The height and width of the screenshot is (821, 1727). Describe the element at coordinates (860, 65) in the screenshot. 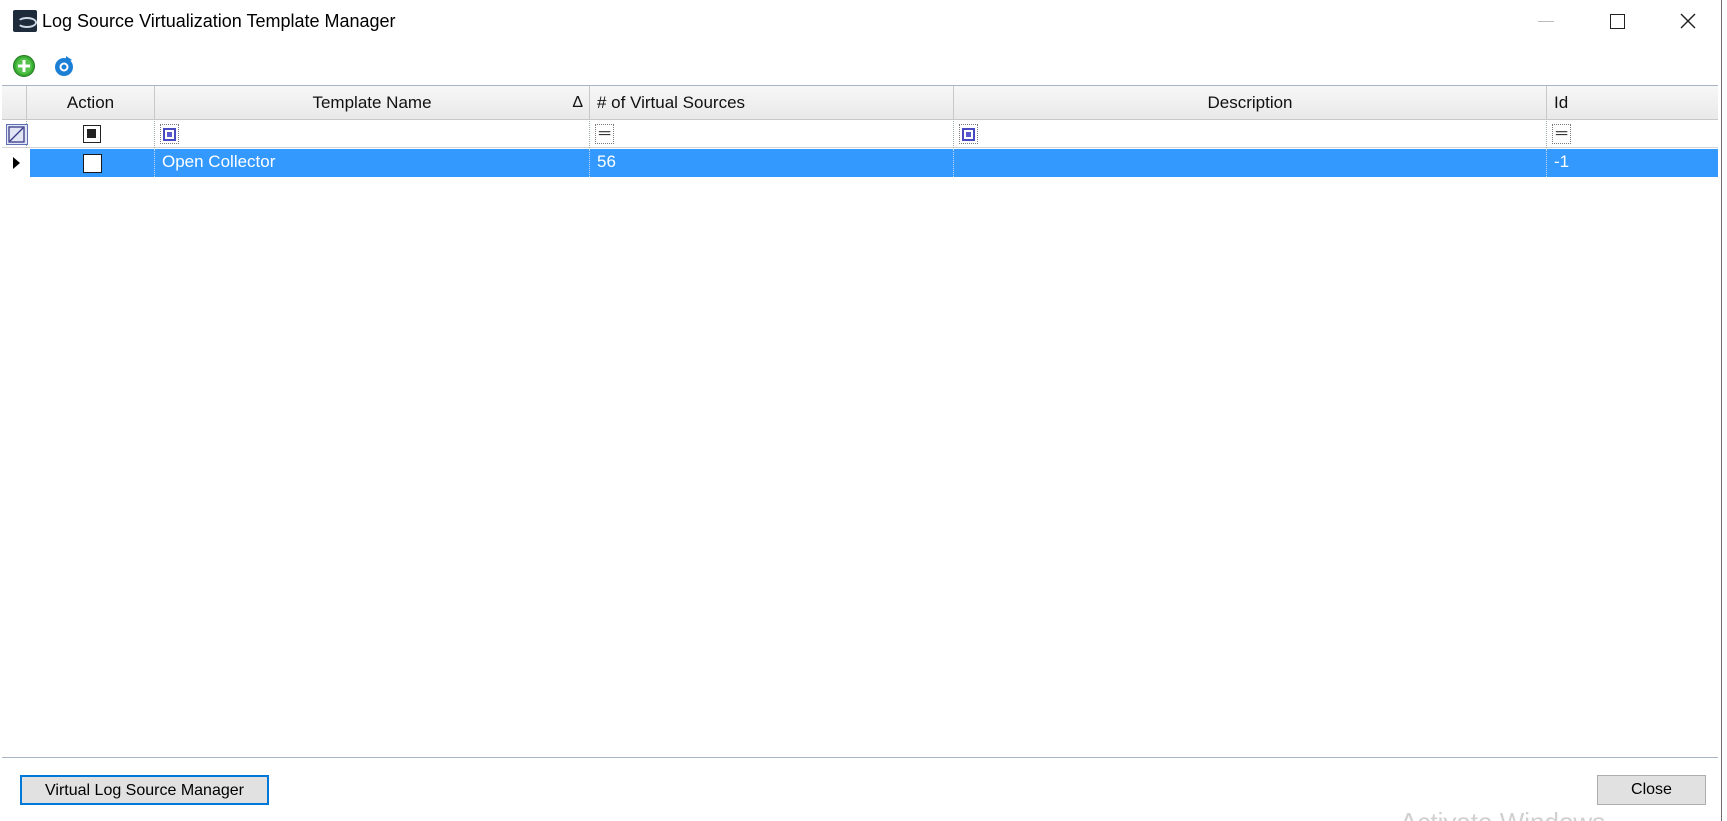

I see `toolbar` at that location.